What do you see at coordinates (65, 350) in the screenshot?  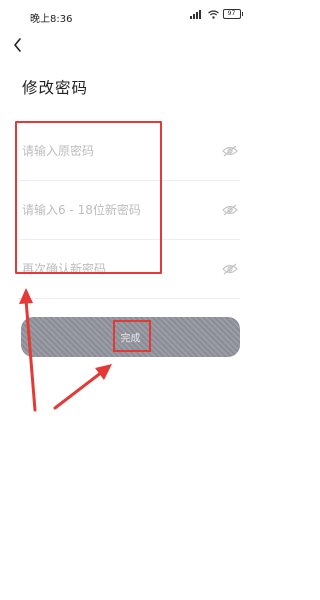 I see `annotation-arrows` at bounding box center [65, 350].